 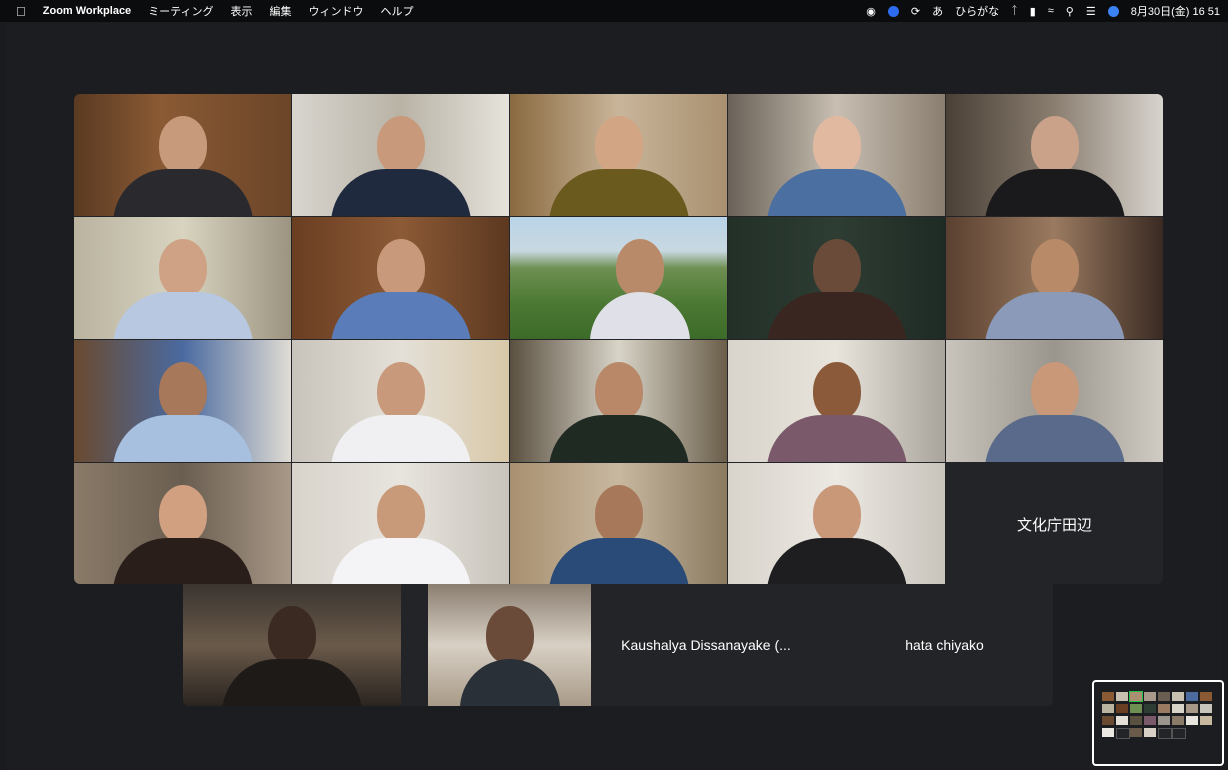 What do you see at coordinates (1033, 11) in the screenshot?
I see `battery-icon: ▮` at bounding box center [1033, 11].